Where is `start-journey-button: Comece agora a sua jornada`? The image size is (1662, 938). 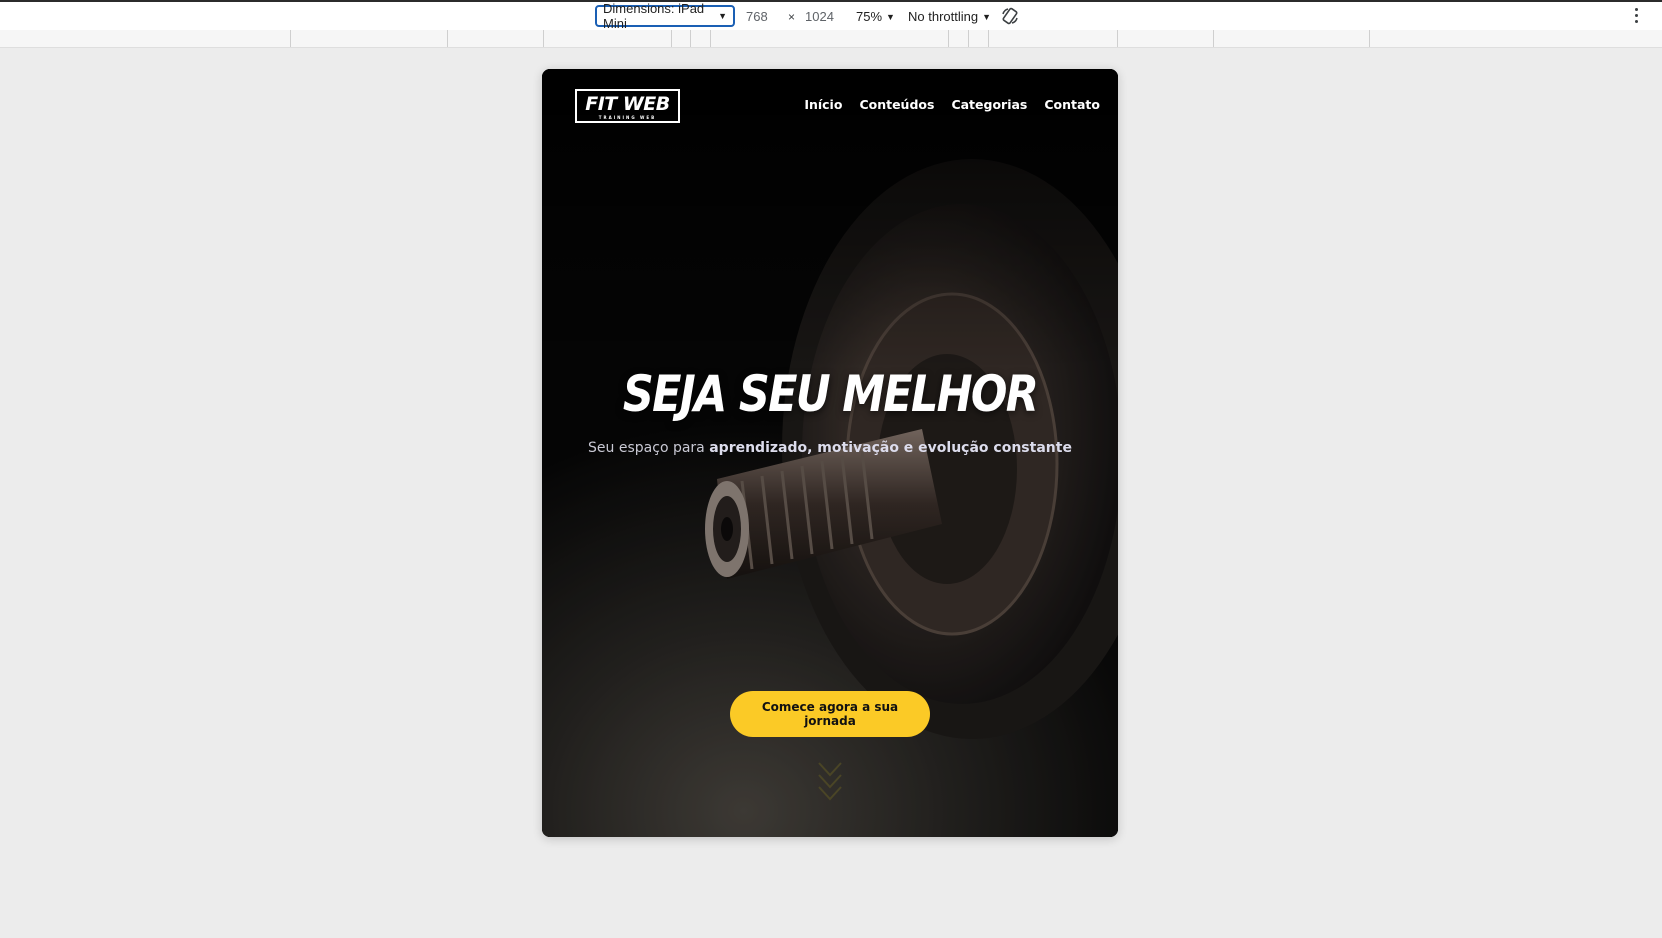 start-journey-button: Comece agora a sua jornada is located at coordinates (830, 714).